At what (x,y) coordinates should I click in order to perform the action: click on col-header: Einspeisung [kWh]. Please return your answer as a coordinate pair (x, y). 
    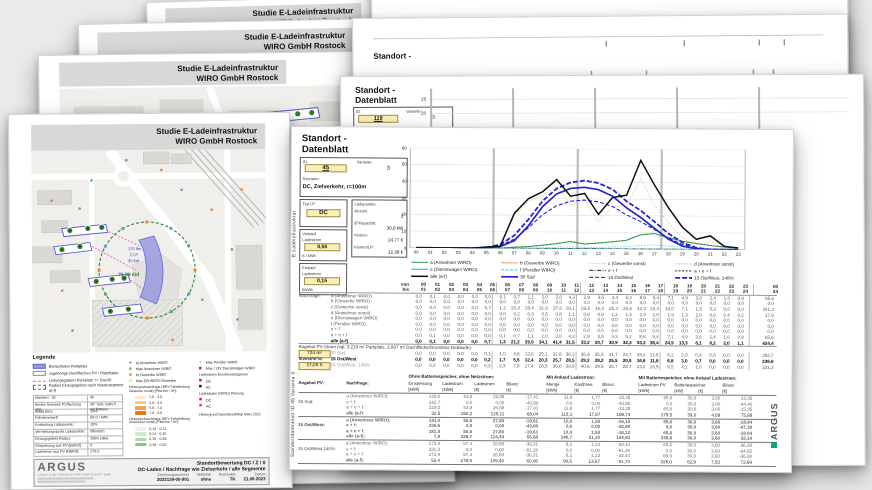
    Looking at the image, I should click on (420, 386).